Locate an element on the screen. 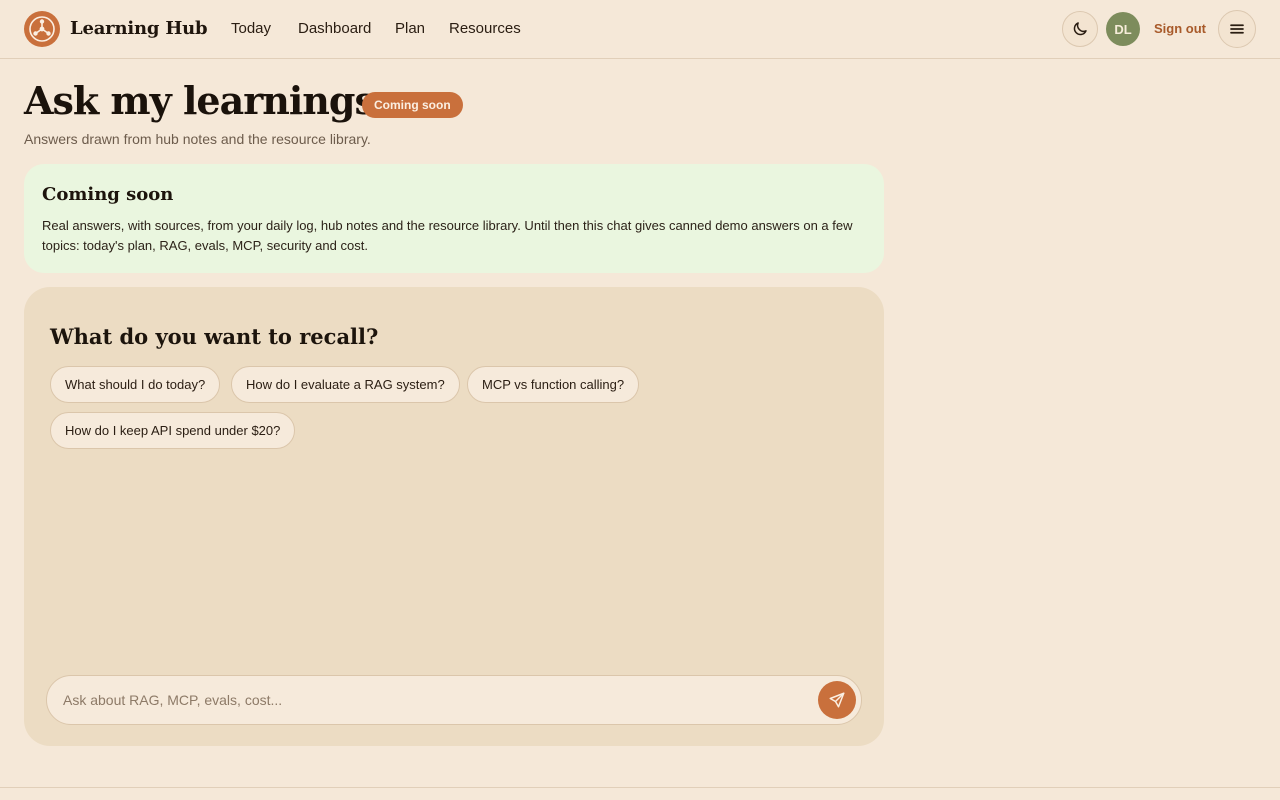  hamburger-icon is located at coordinates (1237, 29).